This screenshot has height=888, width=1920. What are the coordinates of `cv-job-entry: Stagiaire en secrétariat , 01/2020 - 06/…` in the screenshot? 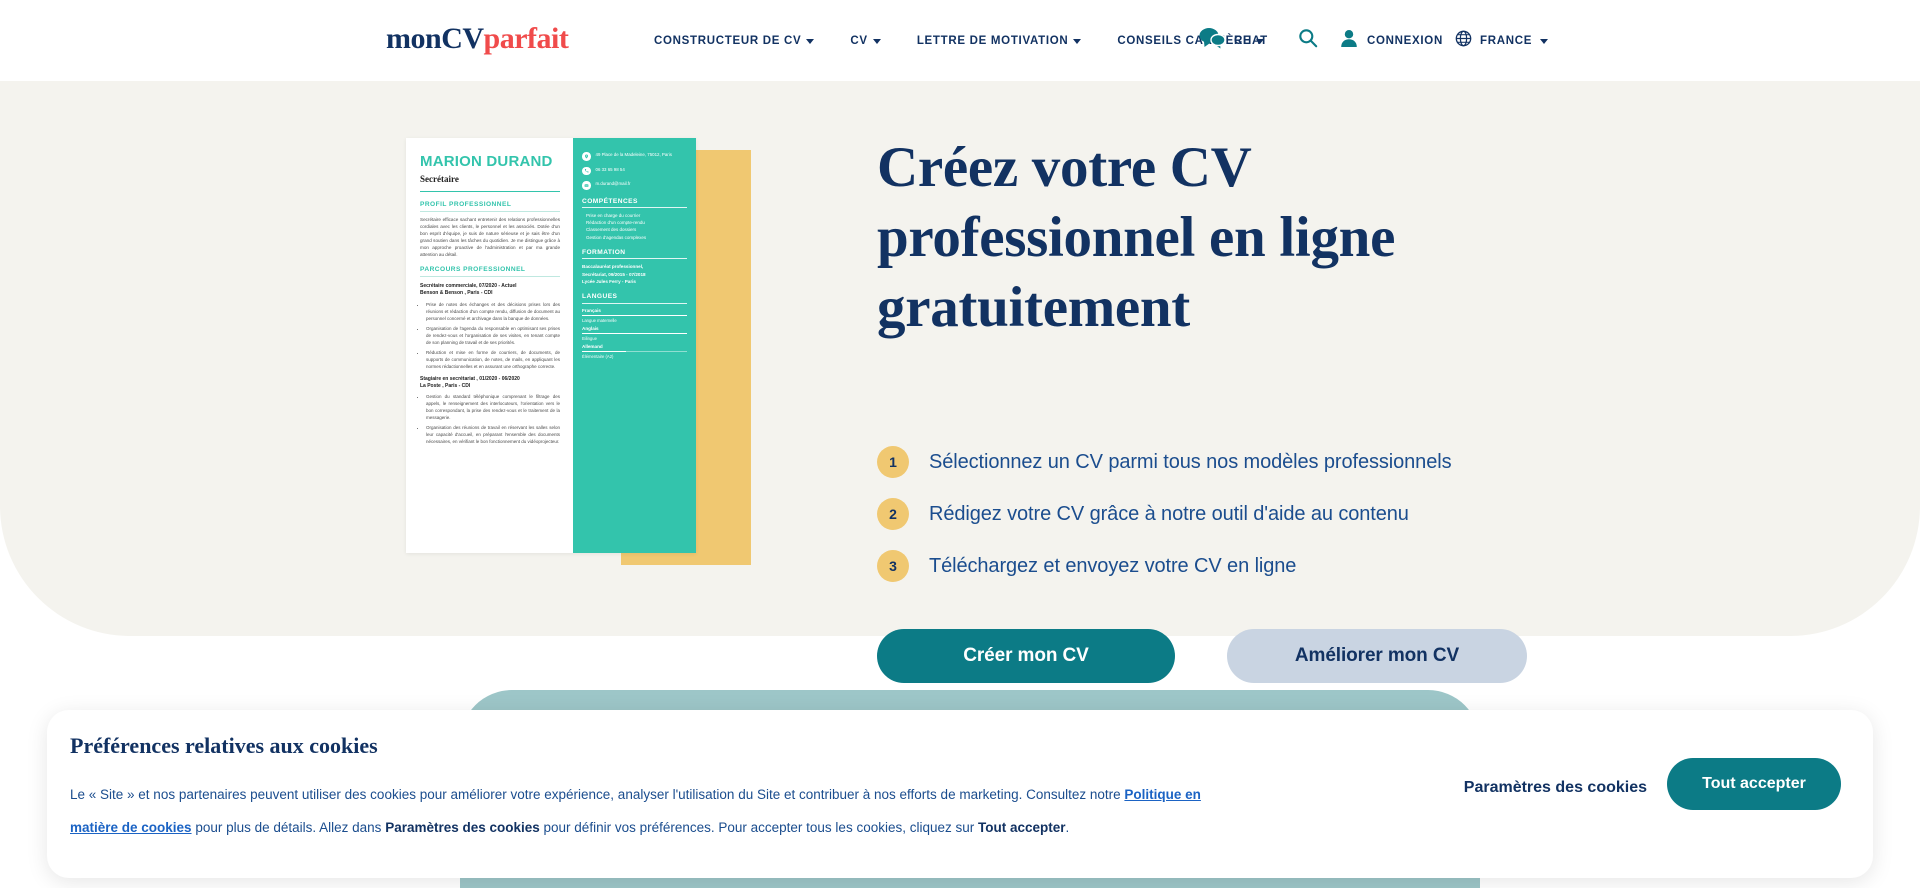 It's located at (490, 410).